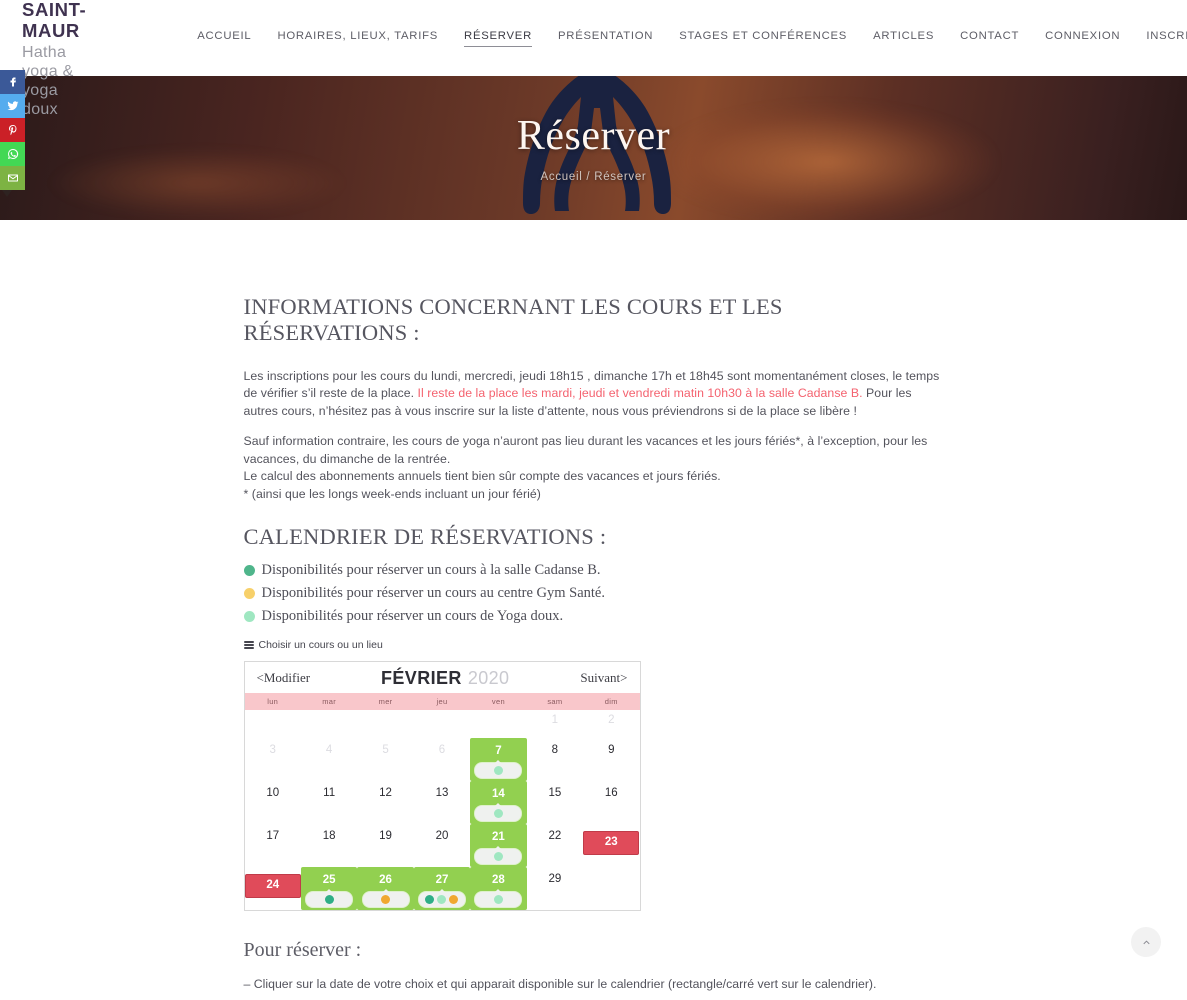 The height and width of the screenshot is (1000, 1187). Describe the element at coordinates (442, 889) in the screenshot. I see `calendar-day-27: 27` at that location.